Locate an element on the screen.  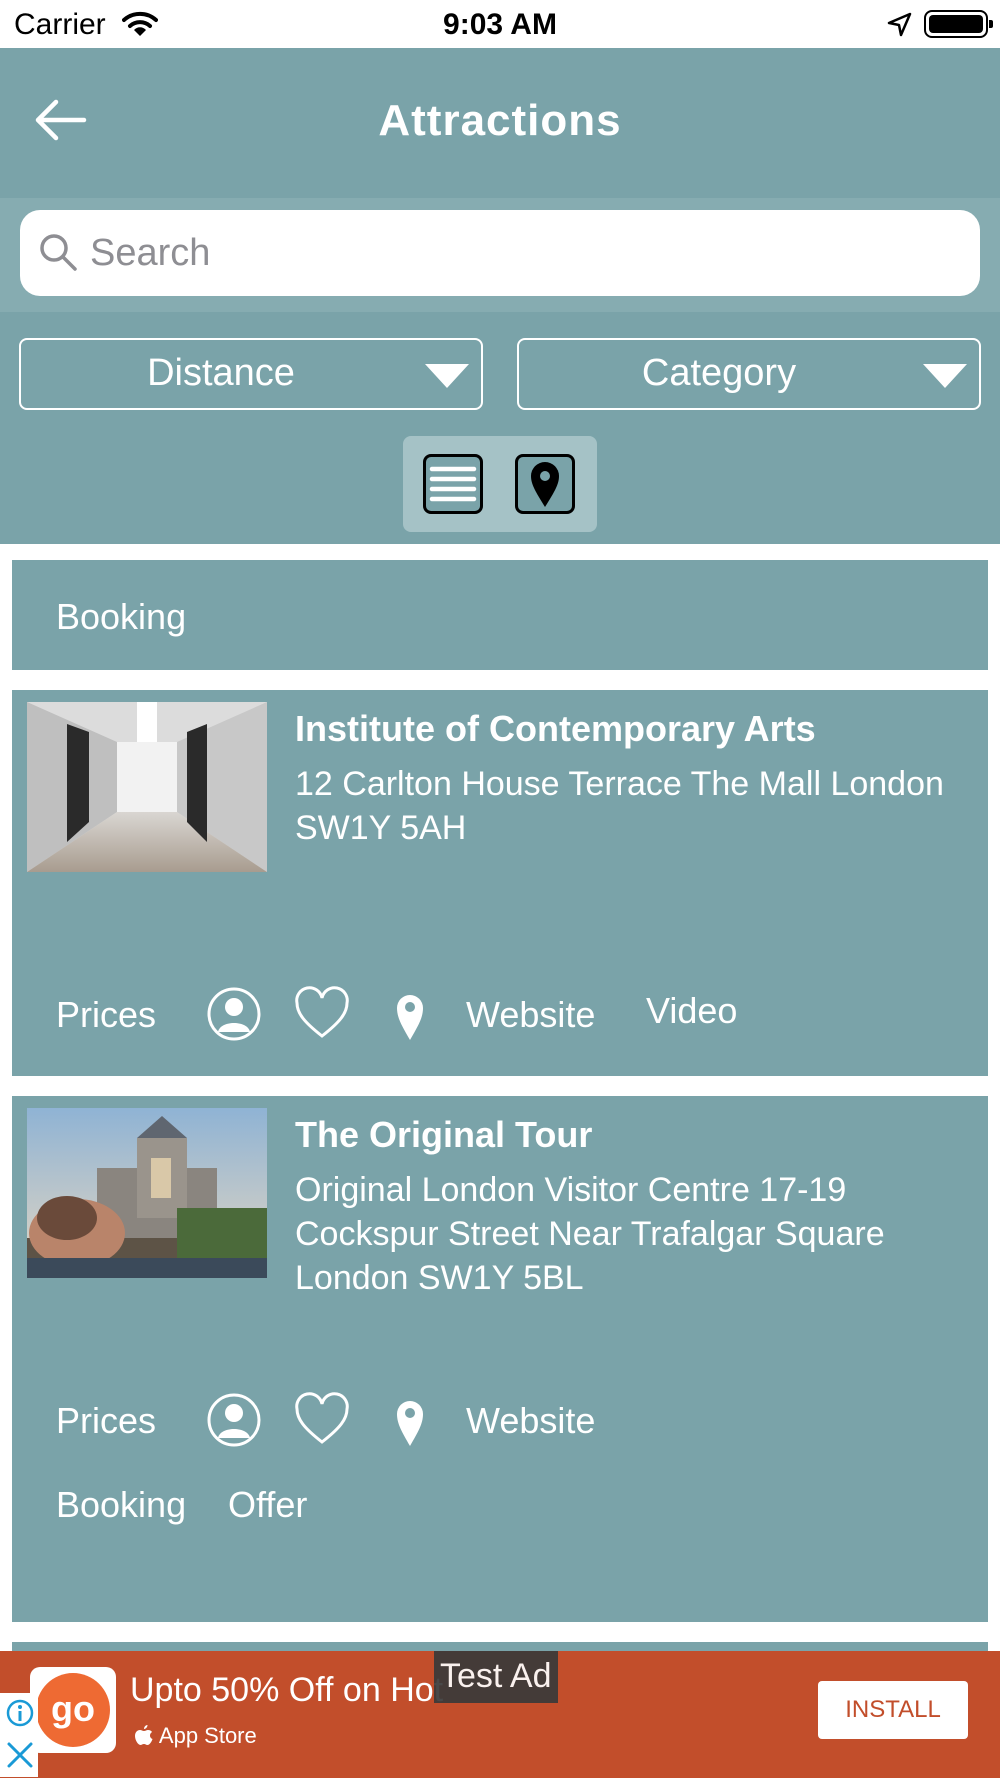
action-row-secondary: Booking Offer is located at coordinates (506, 1509).